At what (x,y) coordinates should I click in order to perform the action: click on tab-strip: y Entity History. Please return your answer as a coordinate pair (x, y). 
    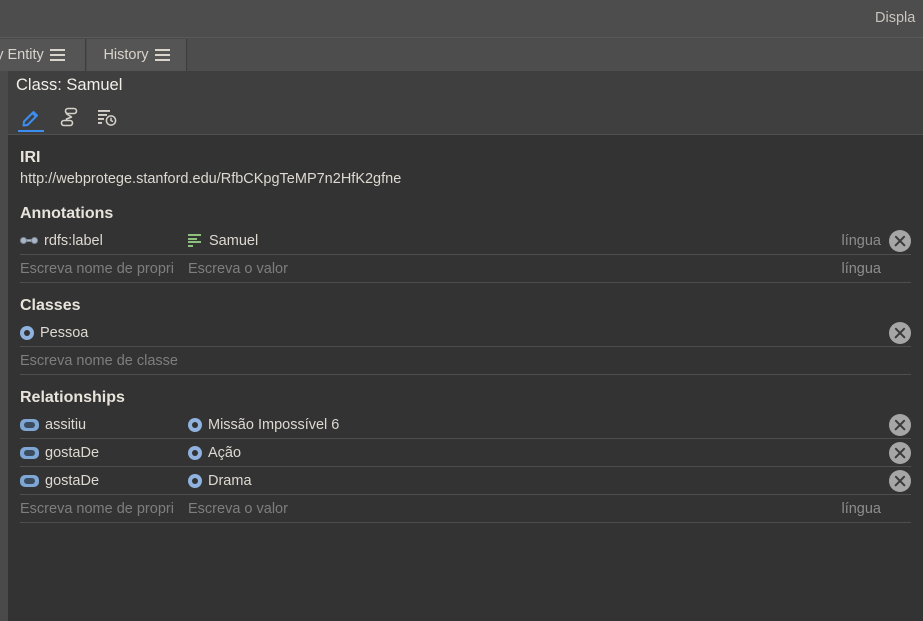
    Looking at the image, I should click on (461, 55).